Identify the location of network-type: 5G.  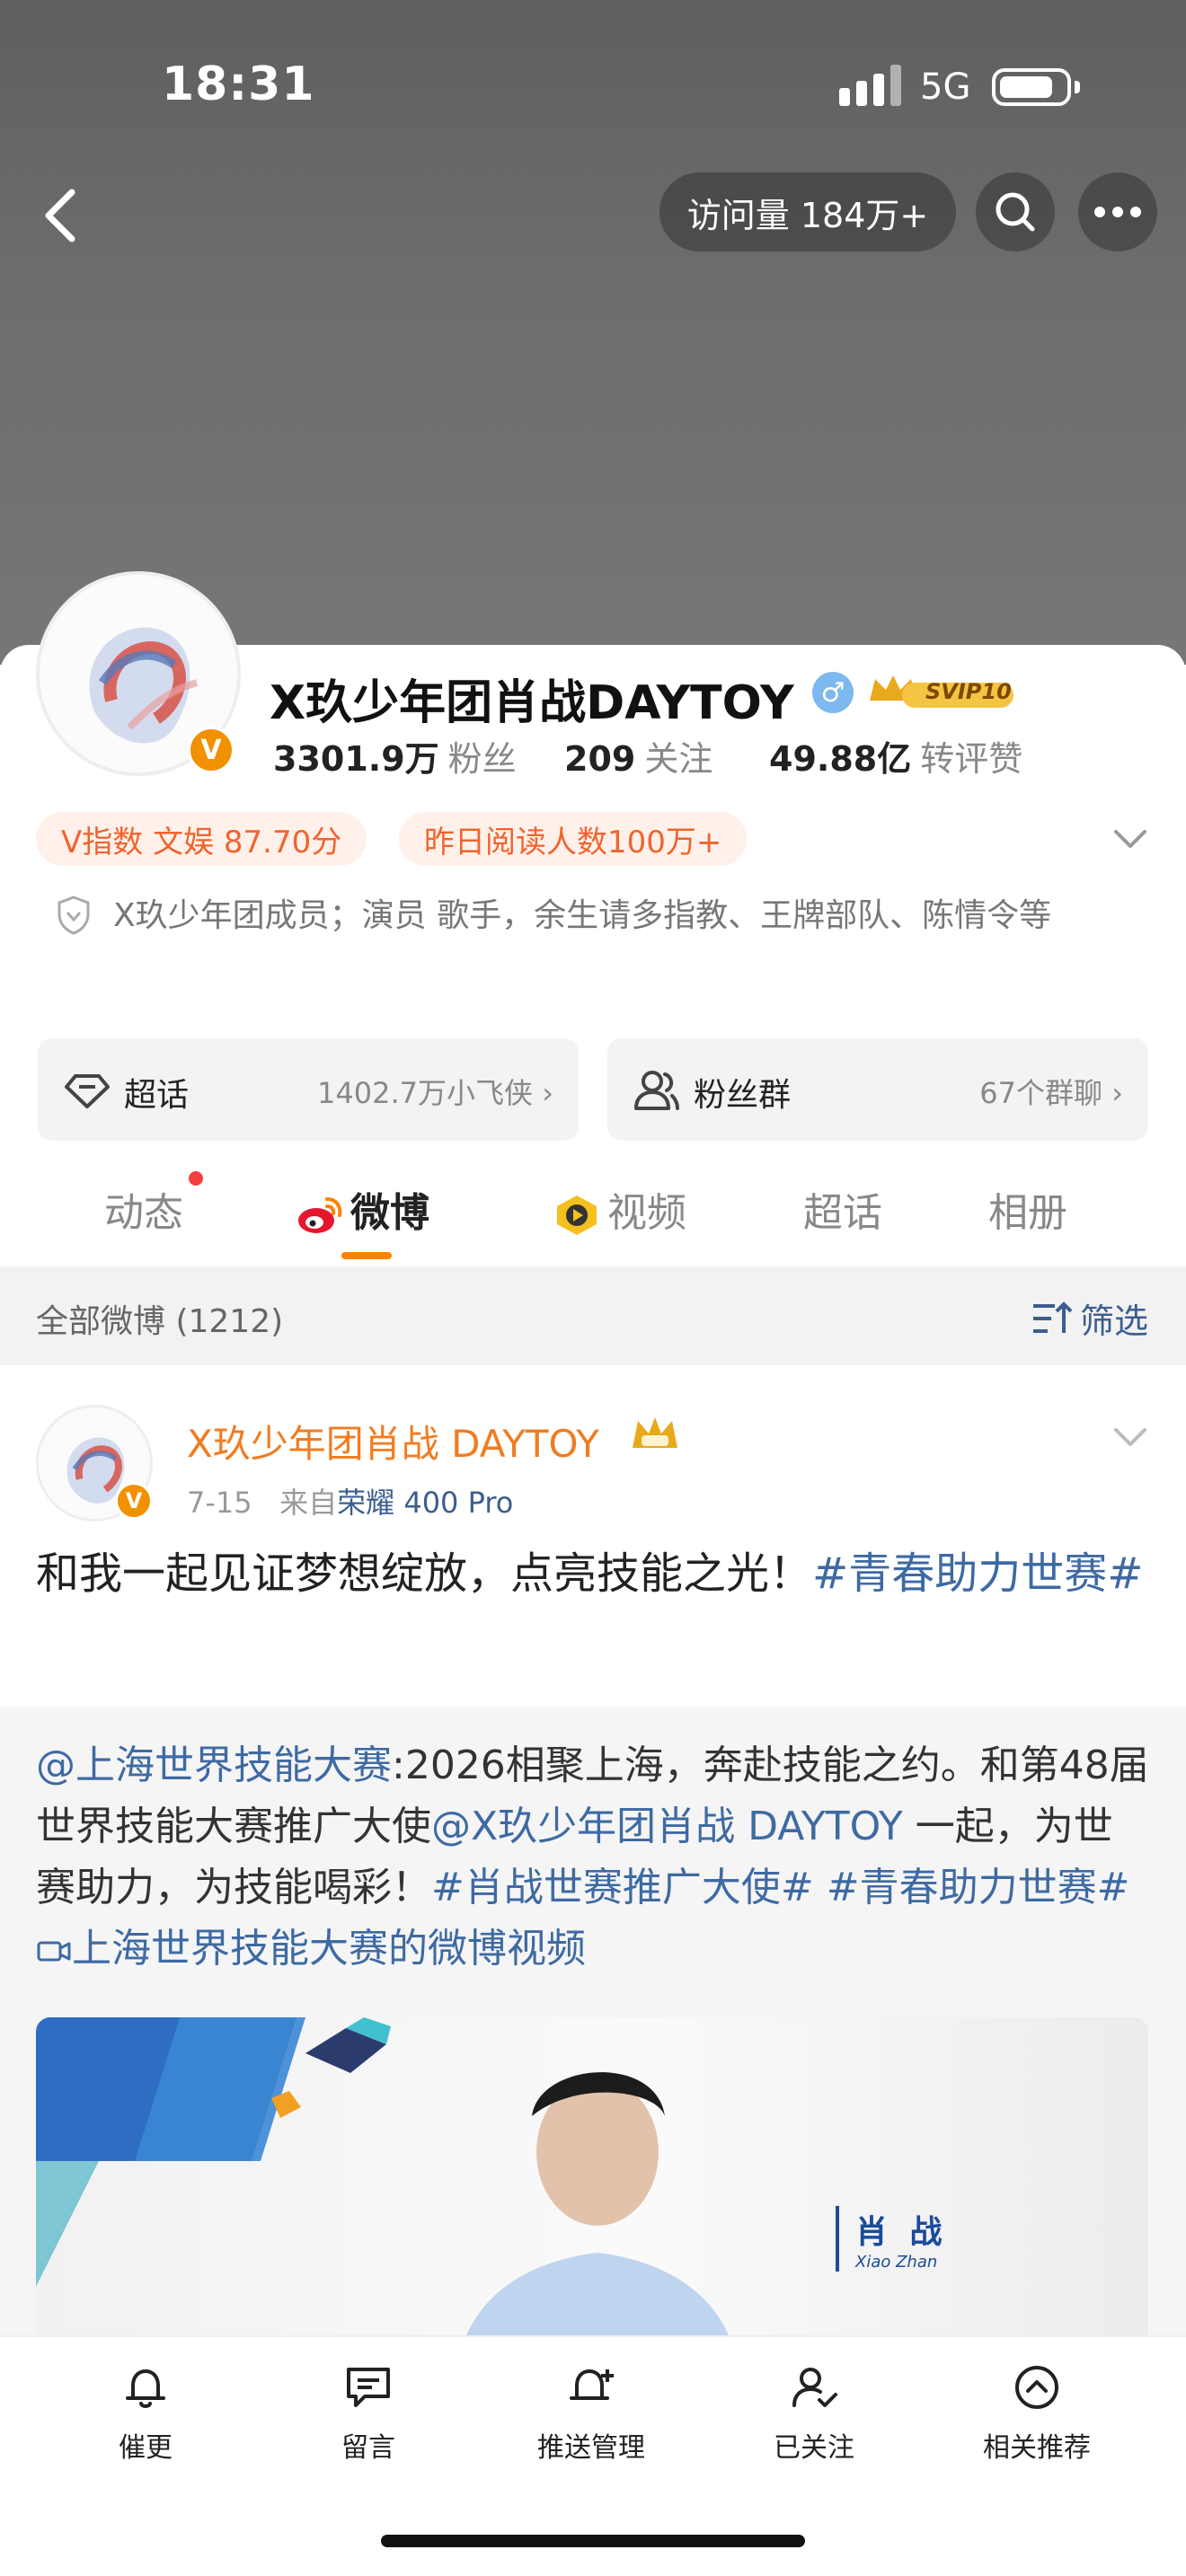
(945, 87).